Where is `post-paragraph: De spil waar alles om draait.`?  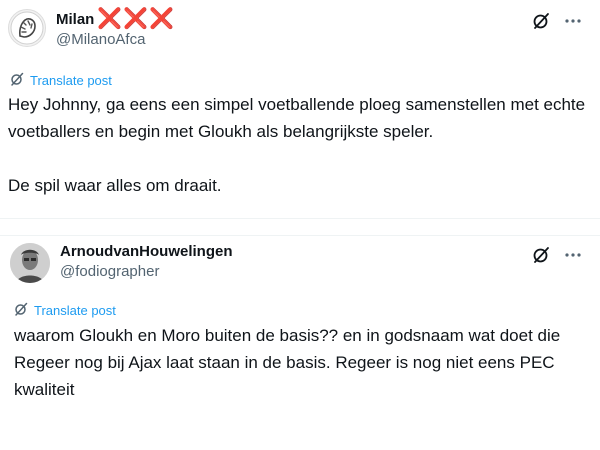 post-paragraph: De spil waar alles om draait. is located at coordinates (115, 185).